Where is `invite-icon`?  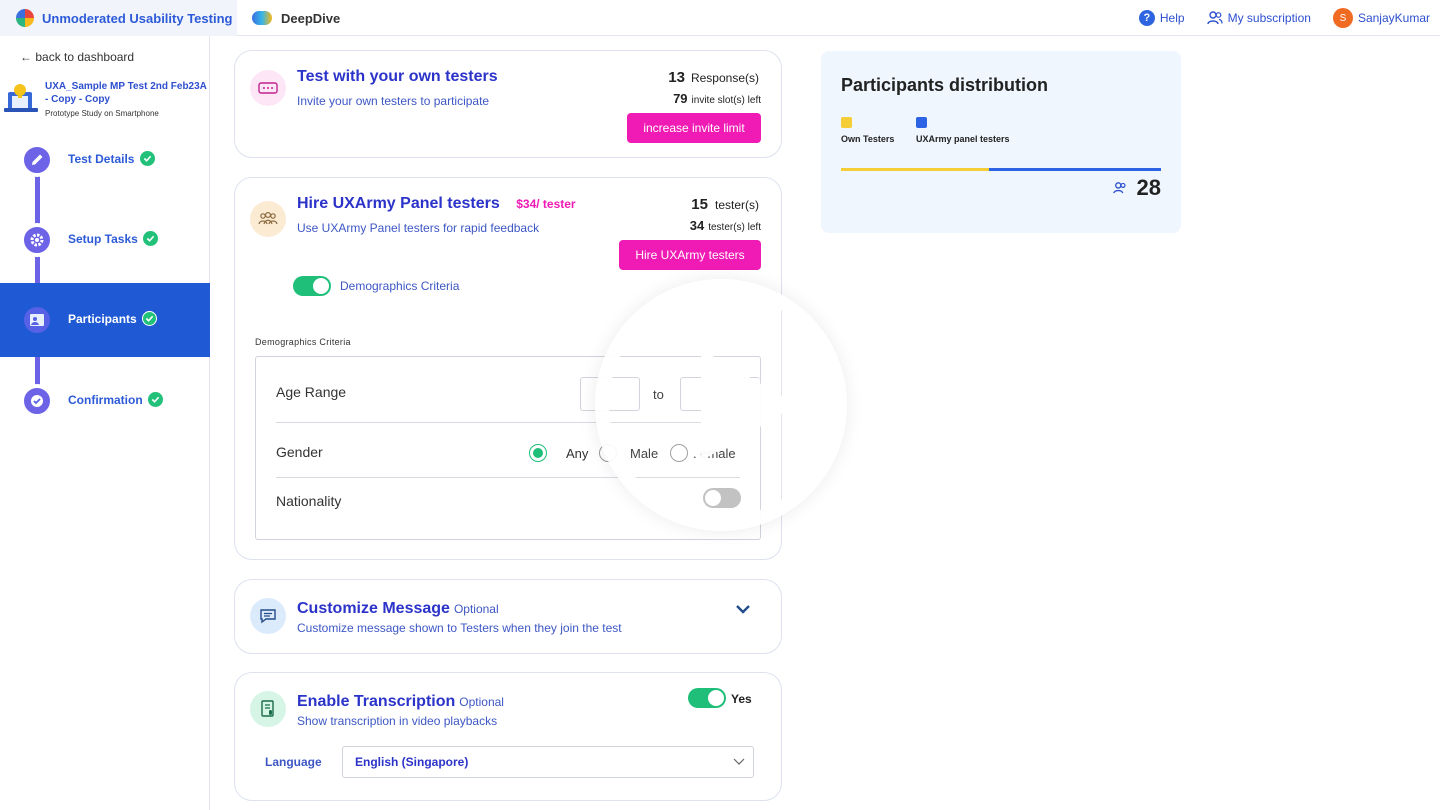 invite-icon is located at coordinates (268, 88).